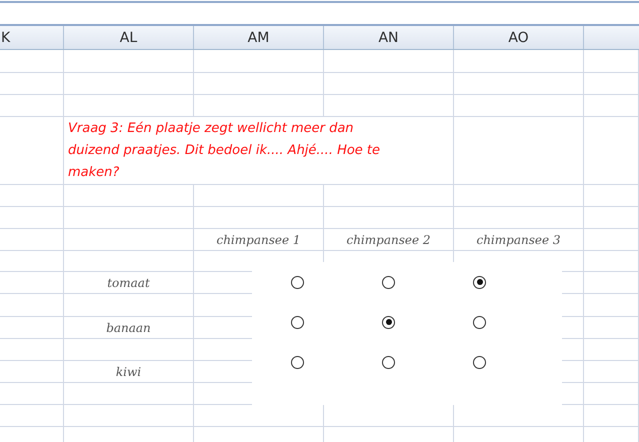 This screenshot has height=442, width=639. I want to click on option-header: chimpansee 2, so click(388, 239).